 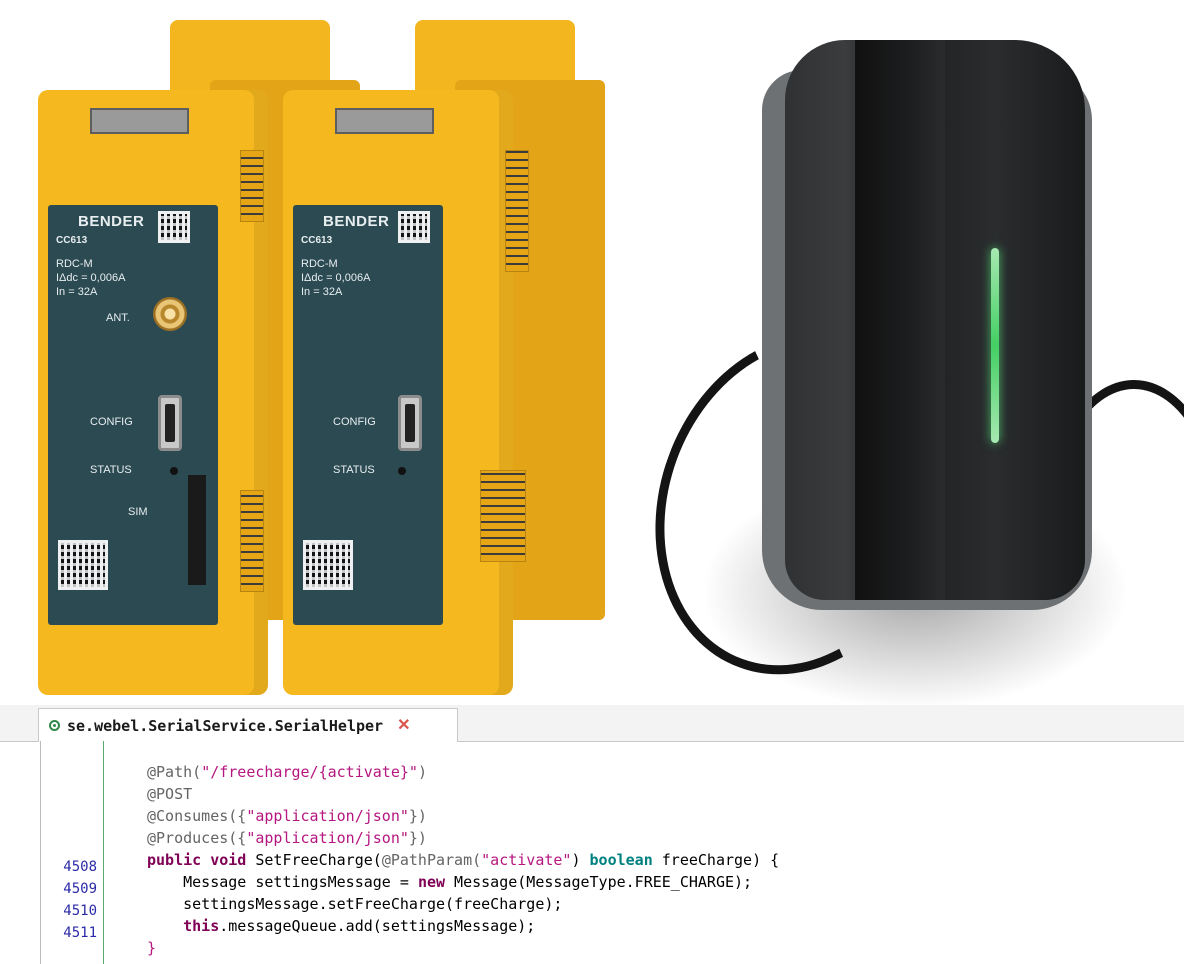 What do you see at coordinates (197, 530) in the screenshot?
I see `sim-slot` at bounding box center [197, 530].